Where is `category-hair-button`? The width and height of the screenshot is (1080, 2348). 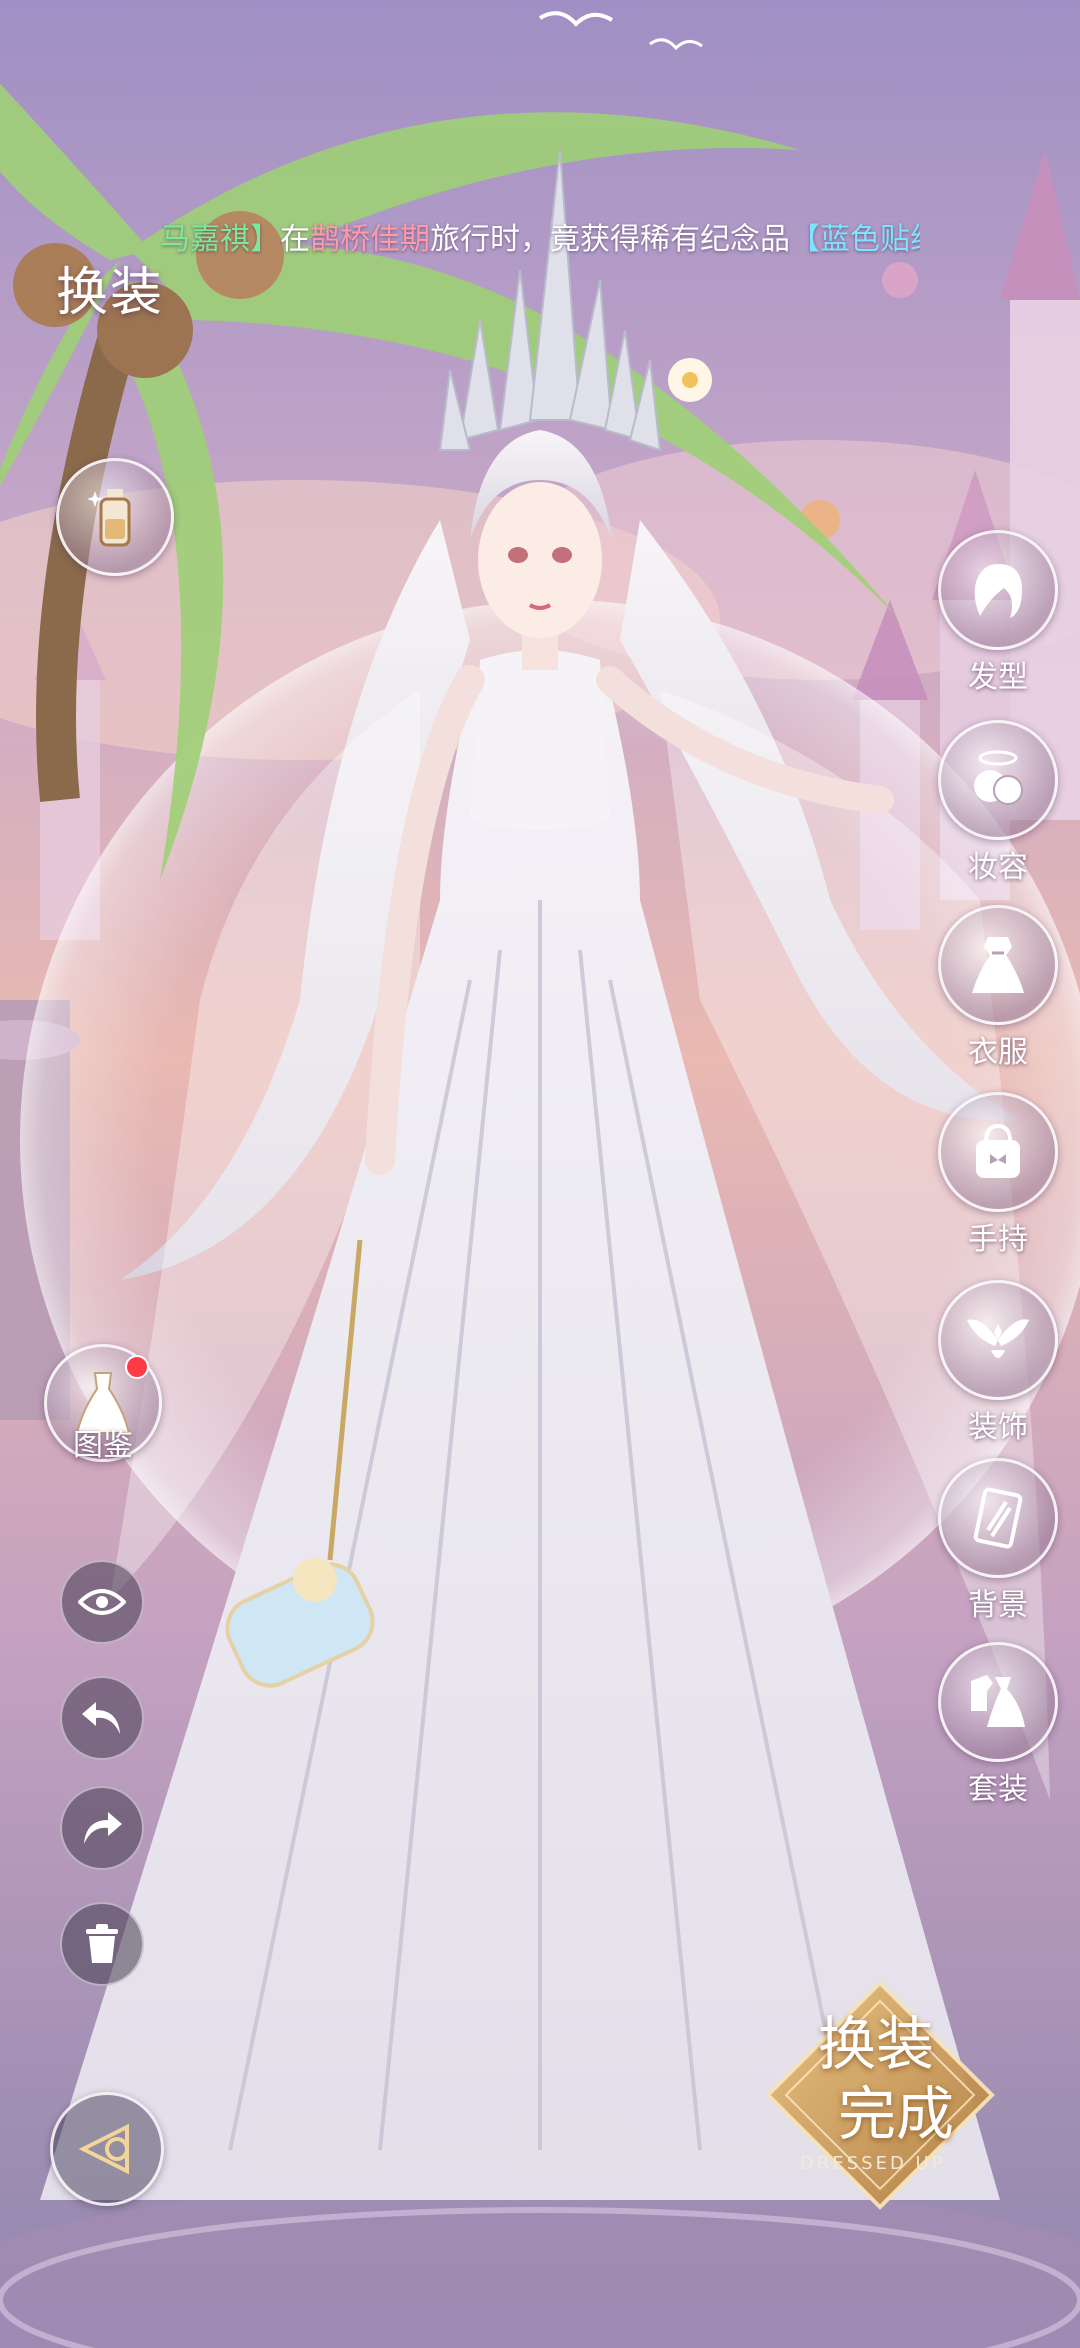 category-hair-button is located at coordinates (998, 590).